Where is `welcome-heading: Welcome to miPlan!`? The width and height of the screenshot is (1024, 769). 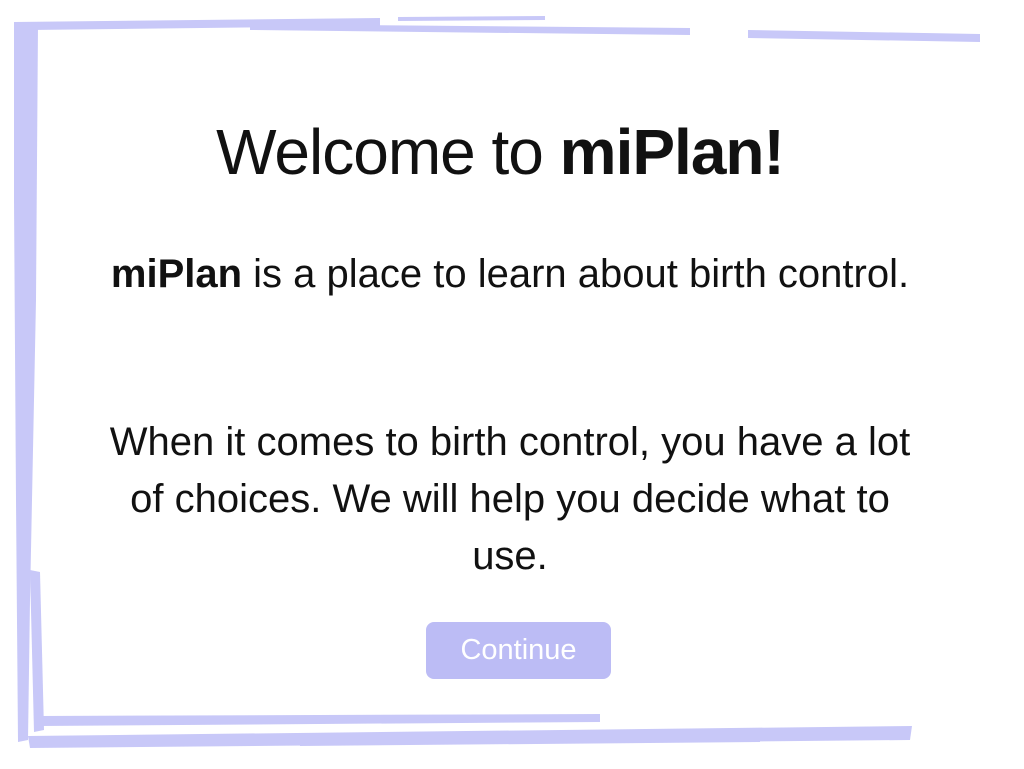
welcome-heading: Welcome to miPlan! is located at coordinates (500, 152).